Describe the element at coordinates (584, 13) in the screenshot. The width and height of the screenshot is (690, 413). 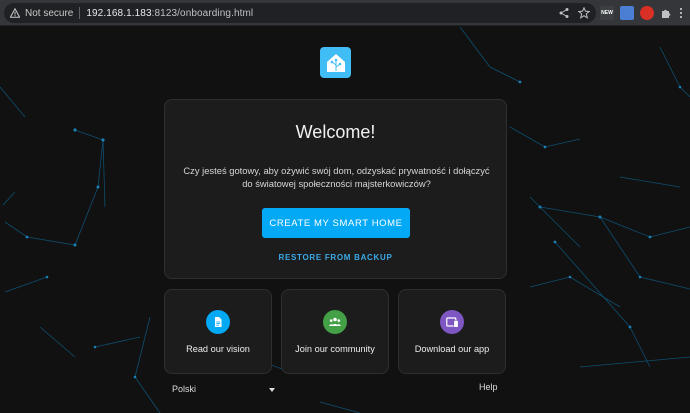
I see `bookmark-star-icon` at that location.